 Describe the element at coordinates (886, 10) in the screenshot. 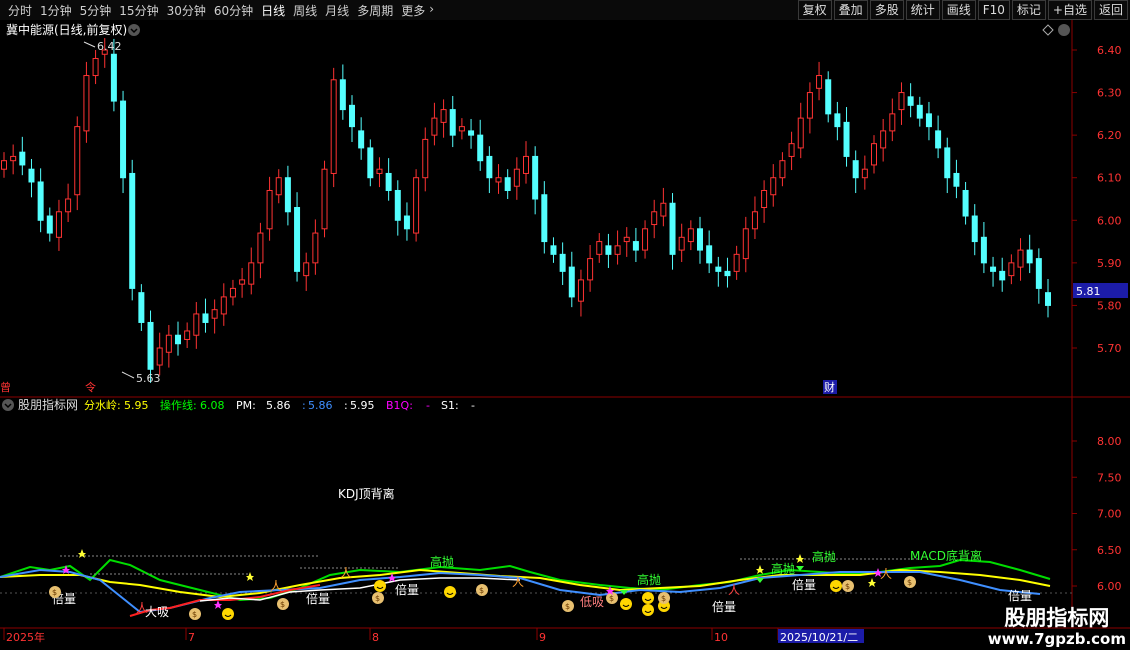

I see `toolbar-button-2: 多股` at that location.